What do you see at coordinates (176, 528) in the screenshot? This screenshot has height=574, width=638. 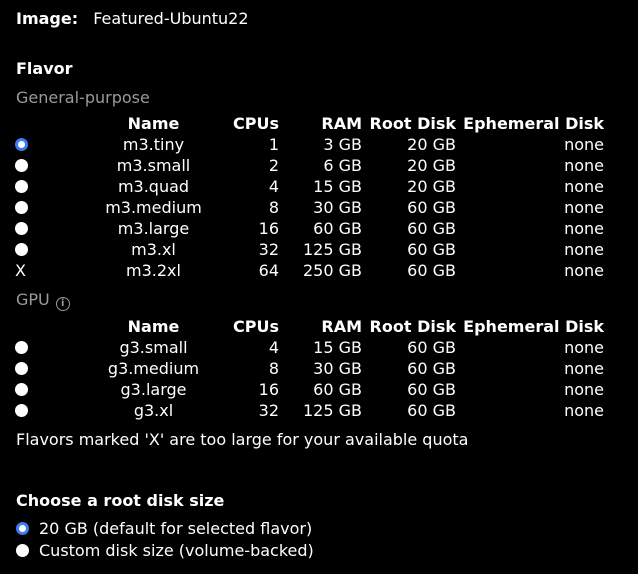 I see `disk-option-default-label: 20 GB (default for selected flavor)` at bounding box center [176, 528].